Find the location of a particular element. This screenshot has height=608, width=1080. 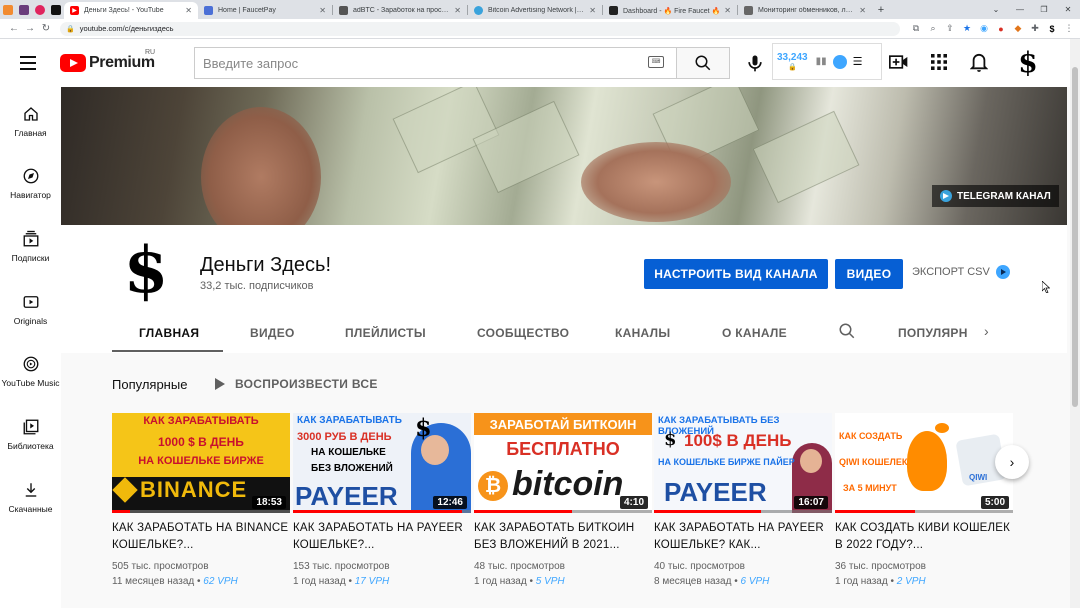

guide-item-music: YouTube Music is located at coordinates (30, 371).